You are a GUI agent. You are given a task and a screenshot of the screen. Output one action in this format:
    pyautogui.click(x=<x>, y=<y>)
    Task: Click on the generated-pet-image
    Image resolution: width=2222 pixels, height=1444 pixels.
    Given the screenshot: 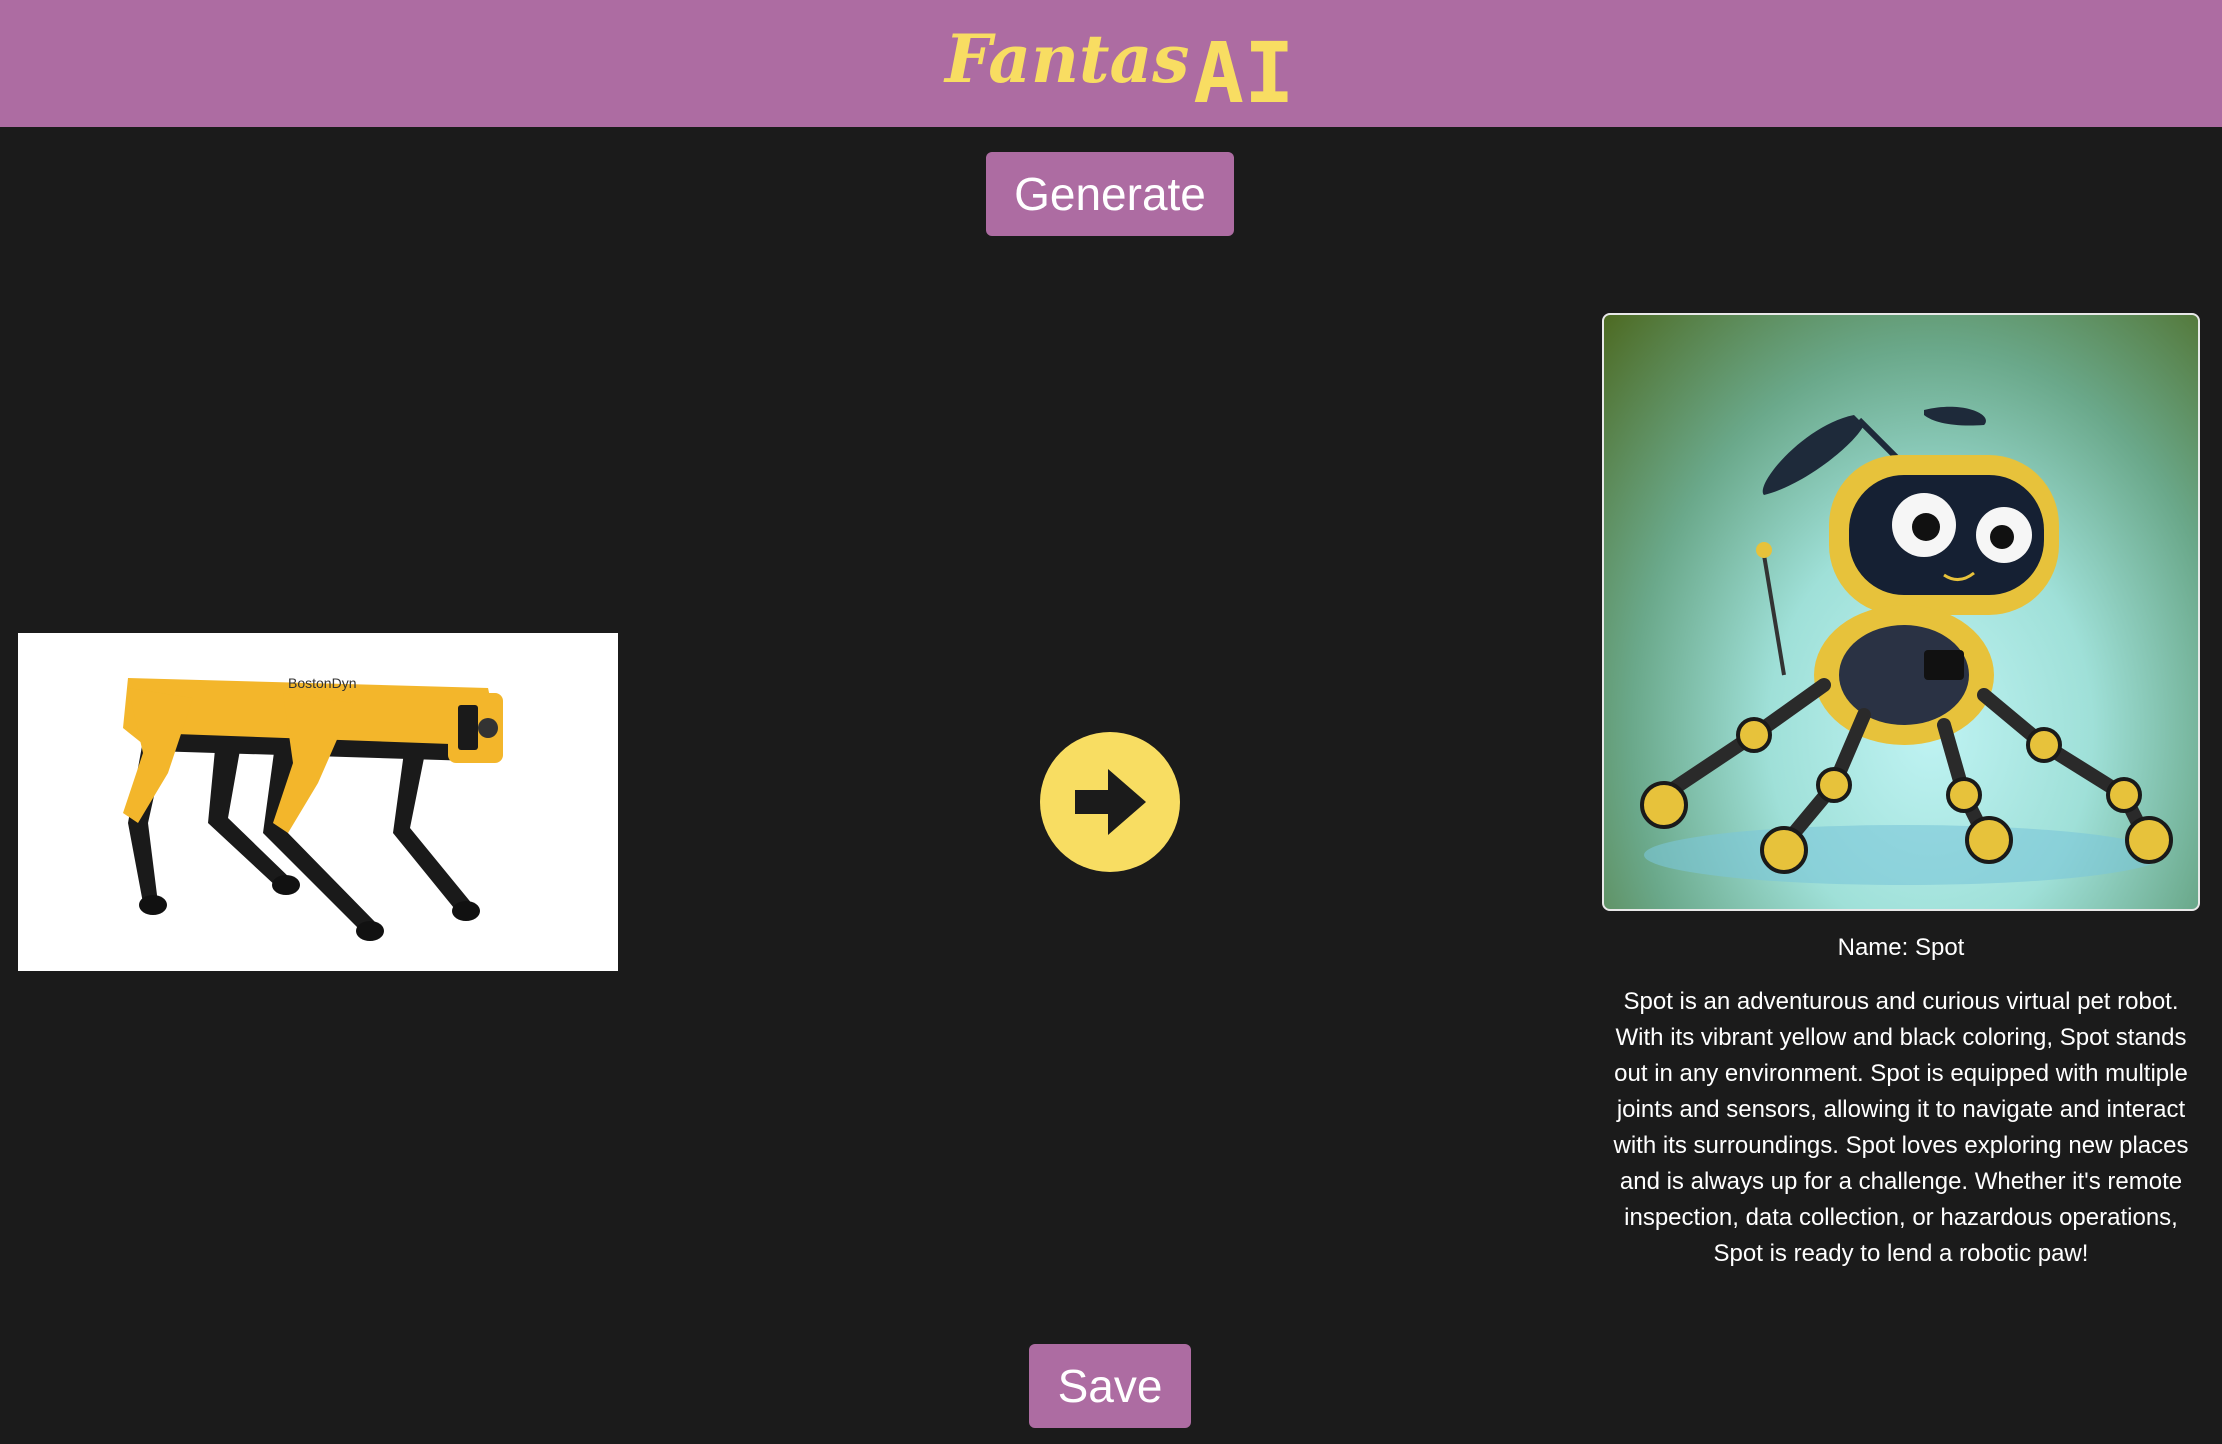 What is the action you would take?
    pyautogui.click(x=1901, y=612)
    